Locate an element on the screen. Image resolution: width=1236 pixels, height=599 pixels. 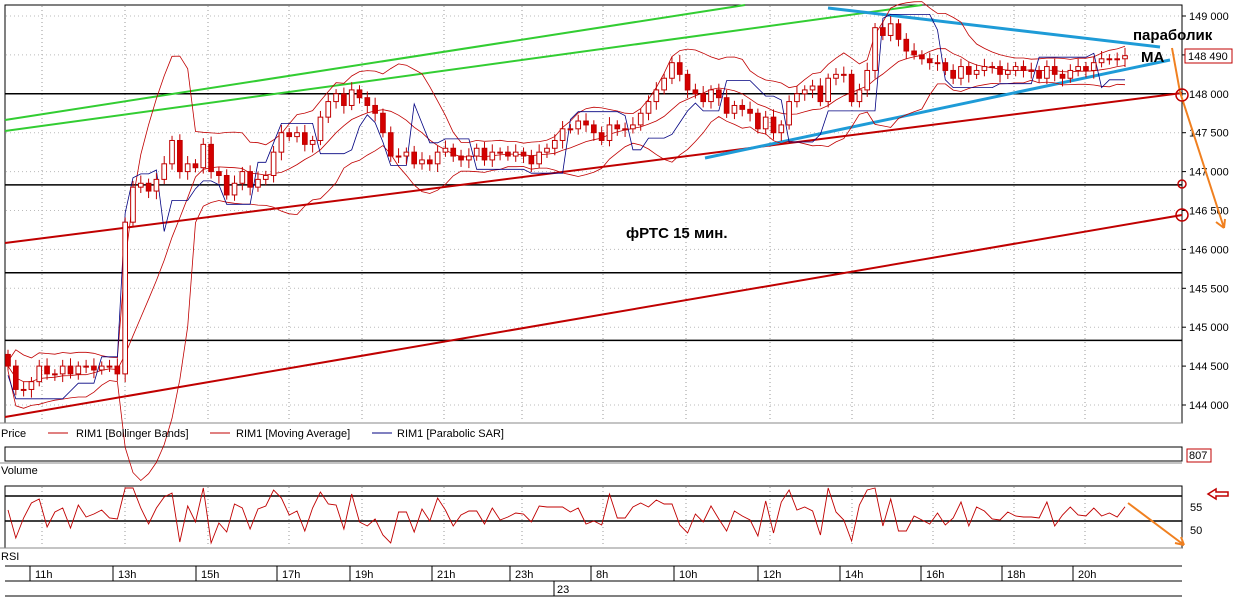
price-tick-label-9: 144 500 is located at coordinates (1209, 367).